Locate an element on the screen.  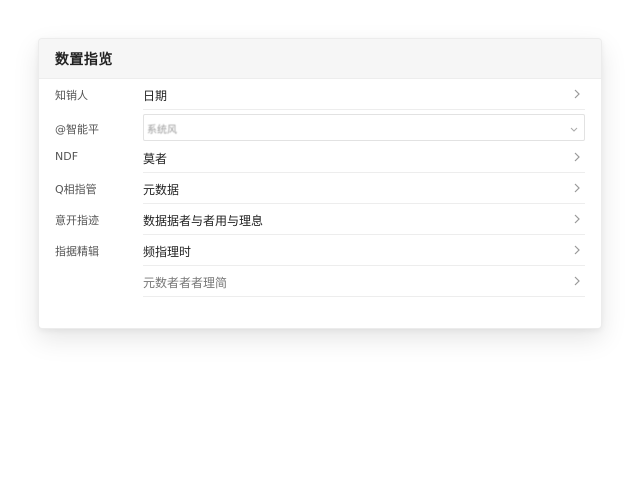
settings-row: 元数者者者理简 is located at coordinates (320, 281).